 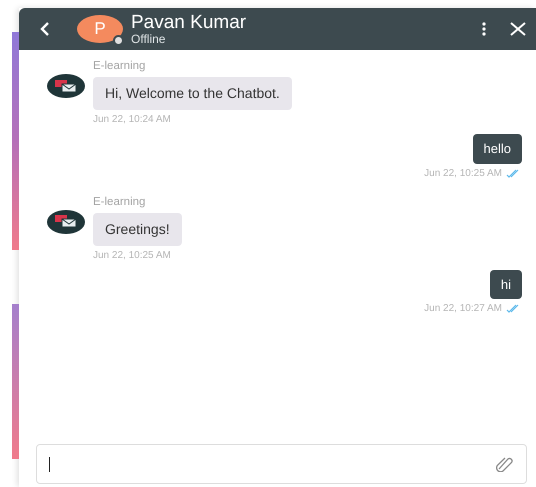 What do you see at coordinates (518, 29) in the screenshot?
I see `close-button` at bounding box center [518, 29].